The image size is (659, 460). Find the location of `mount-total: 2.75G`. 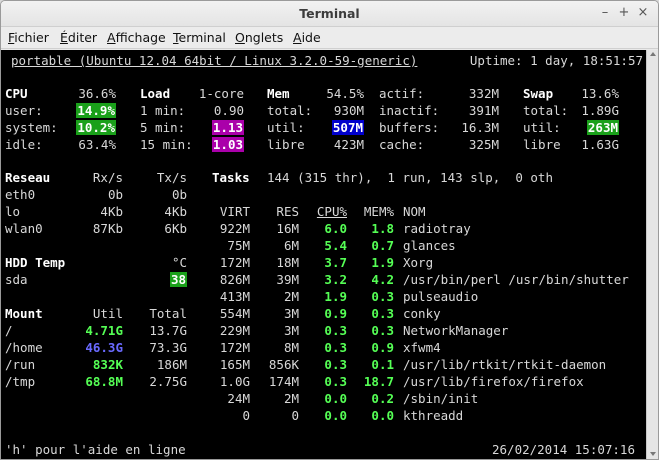

mount-total: 2.75G is located at coordinates (168, 381).